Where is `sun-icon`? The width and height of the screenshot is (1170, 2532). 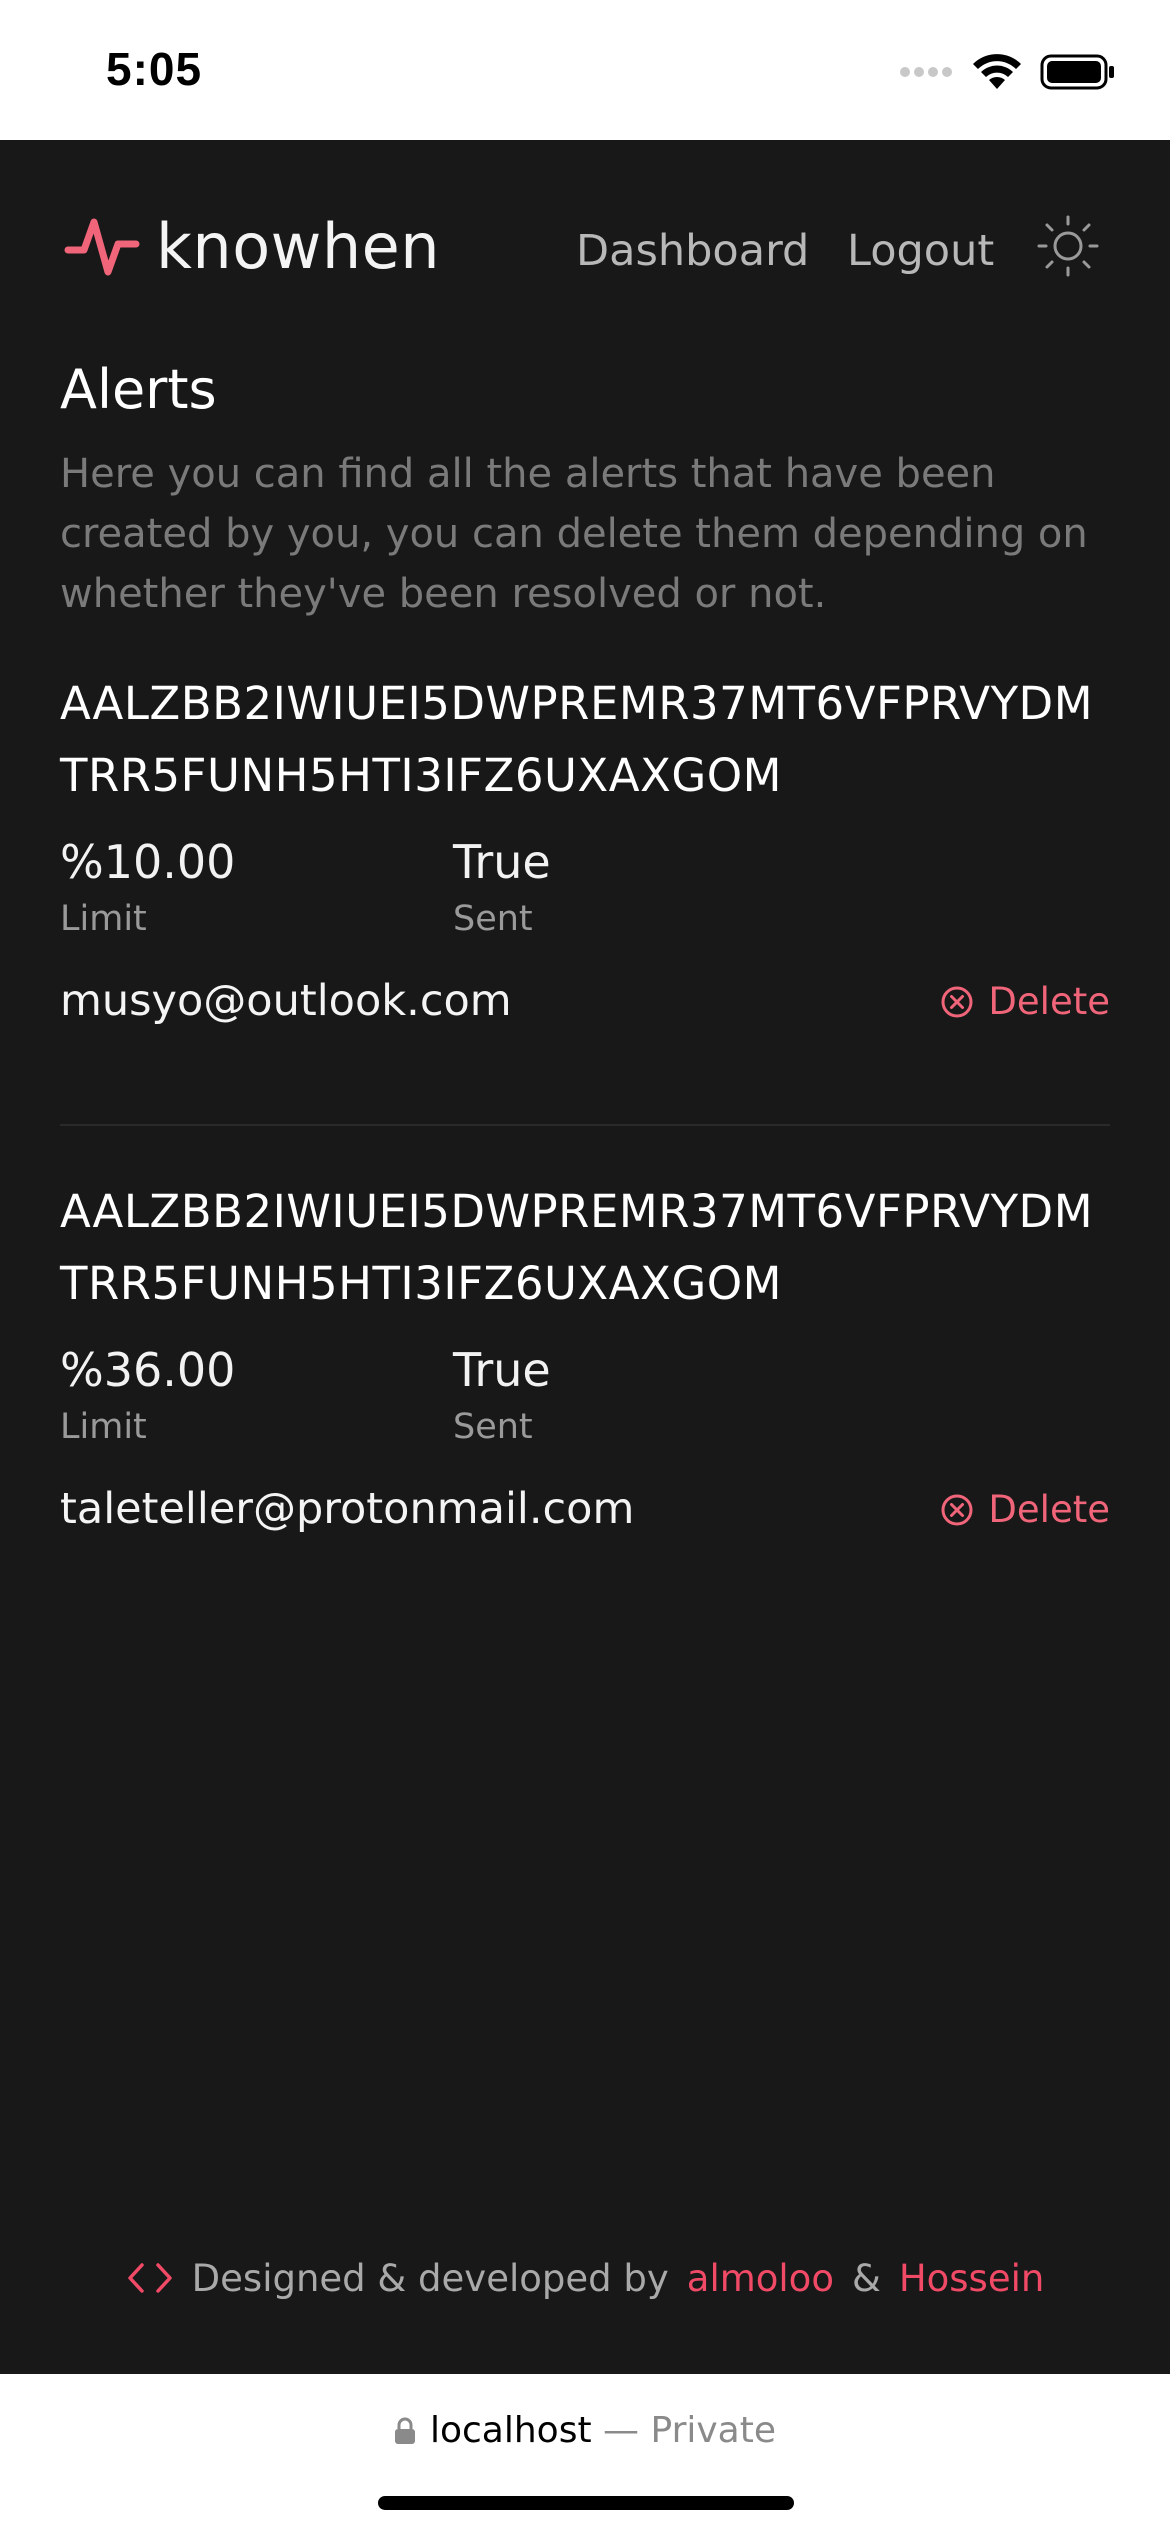
sun-icon is located at coordinates (1068, 246).